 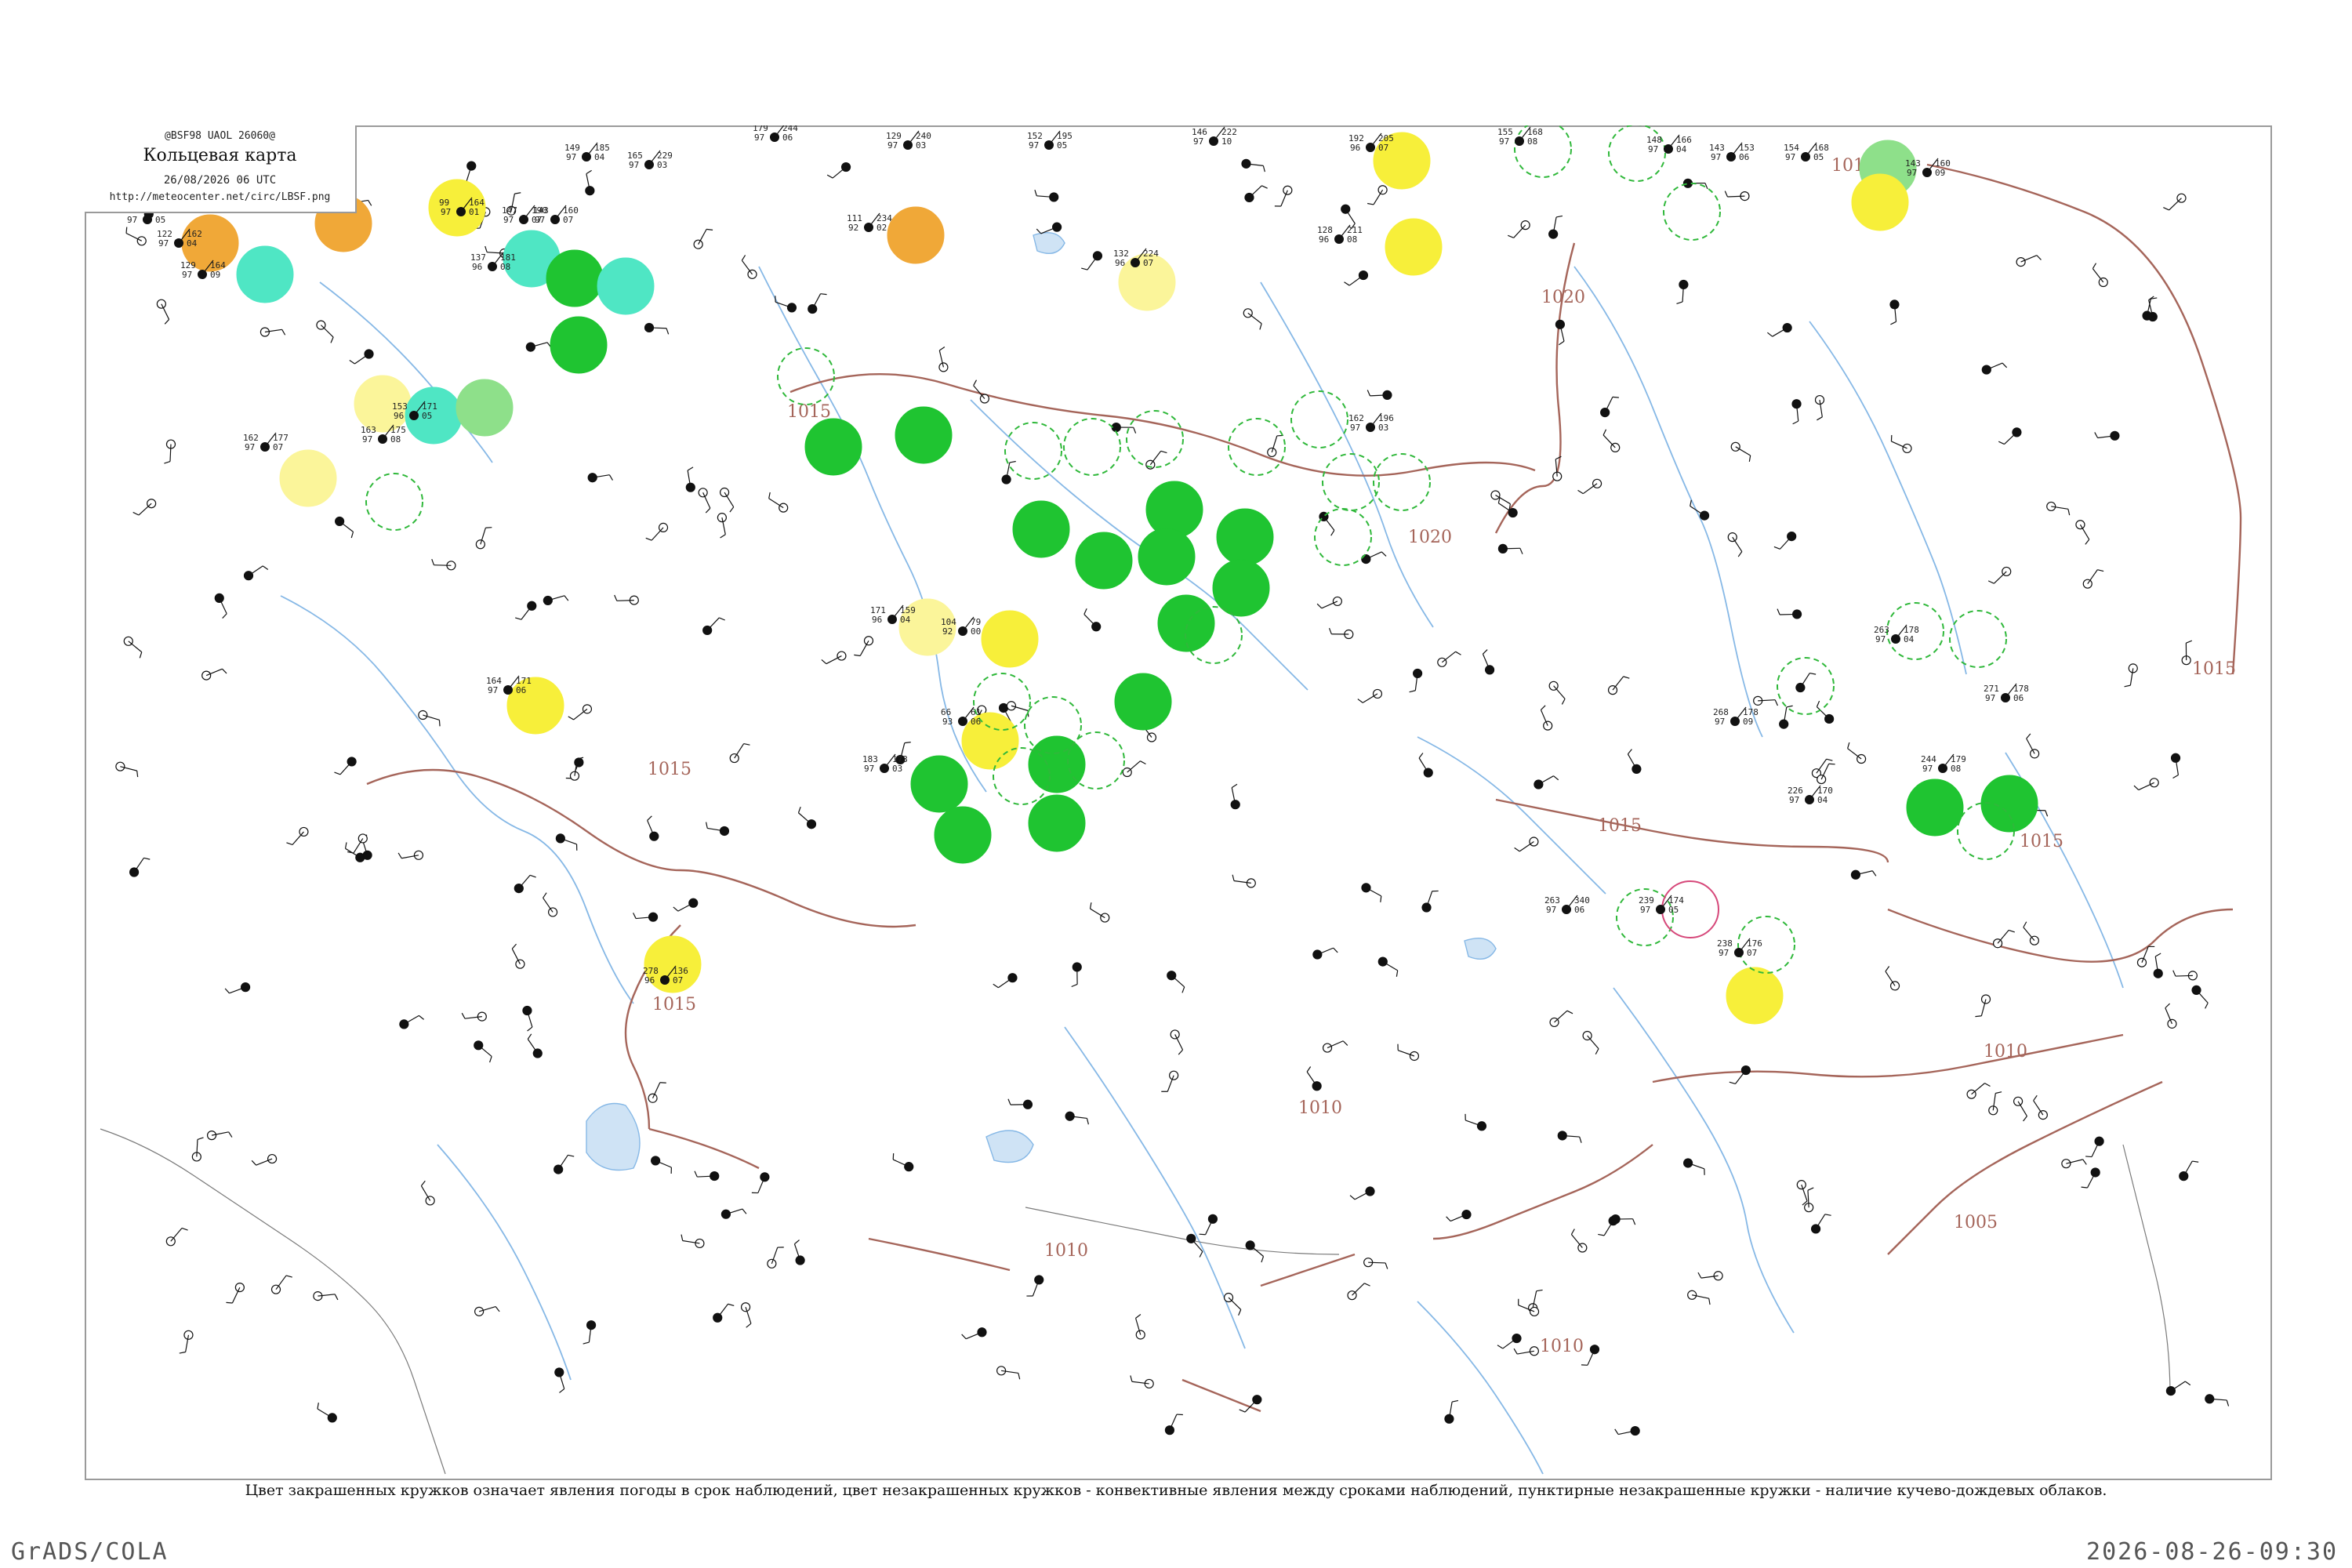 I want to click on isobar-label: 1005, so click(x=1976, y=1222).